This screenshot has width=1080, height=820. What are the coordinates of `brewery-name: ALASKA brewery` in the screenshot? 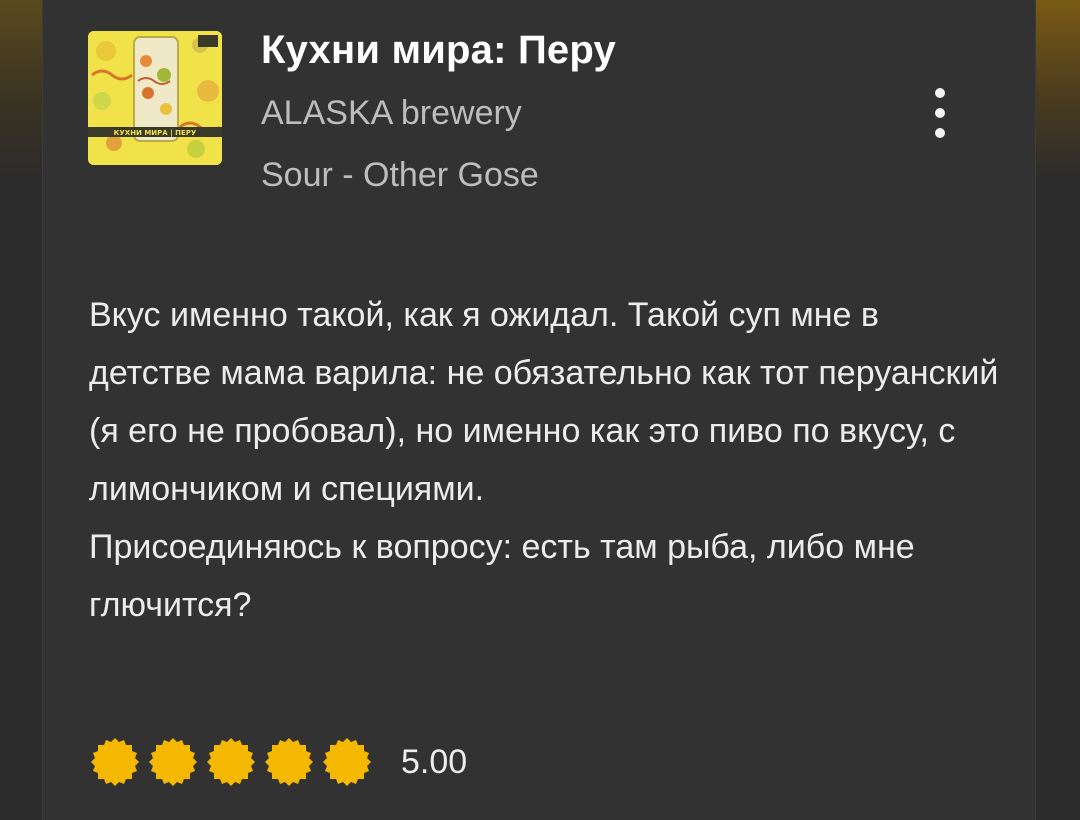 It's located at (391, 113).